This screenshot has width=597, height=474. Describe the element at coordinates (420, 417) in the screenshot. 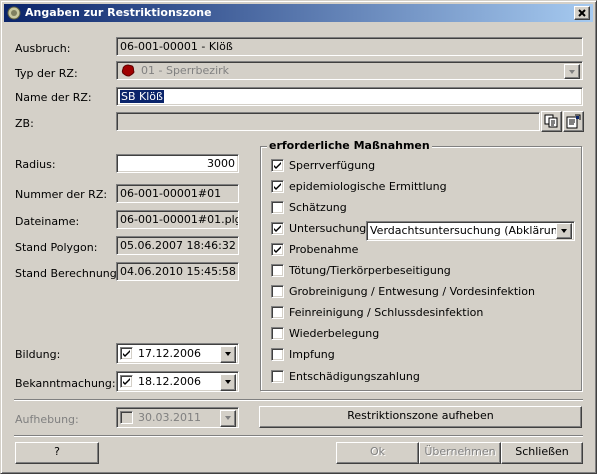

I see `restriktionszone-aufheben-button: Restriktionszone aufheben` at that location.